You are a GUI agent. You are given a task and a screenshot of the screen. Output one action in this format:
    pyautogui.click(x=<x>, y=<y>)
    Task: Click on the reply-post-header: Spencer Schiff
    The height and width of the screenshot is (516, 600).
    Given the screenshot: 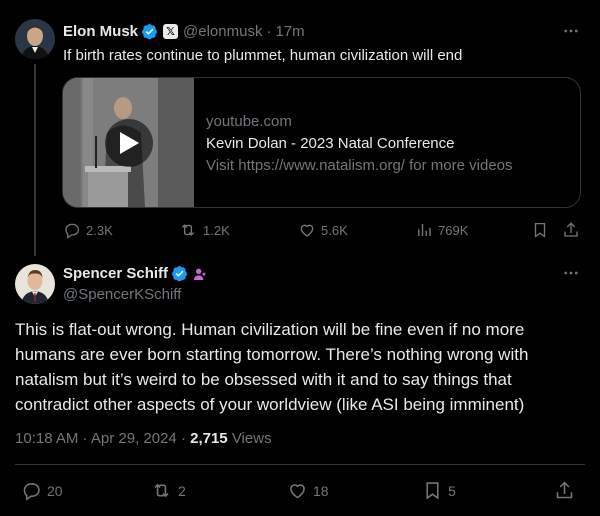 What is the action you would take?
    pyautogui.click(x=135, y=273)
    